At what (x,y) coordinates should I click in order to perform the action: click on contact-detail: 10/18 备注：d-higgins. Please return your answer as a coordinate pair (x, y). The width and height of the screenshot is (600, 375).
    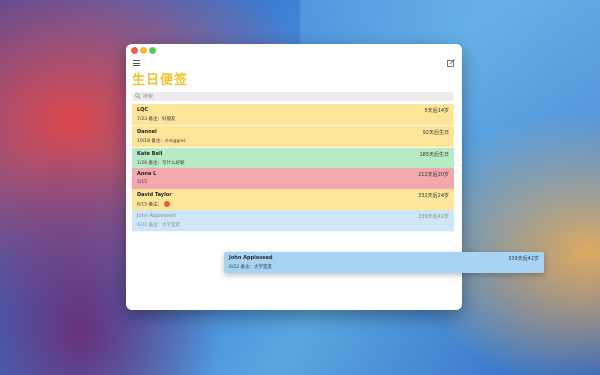
    Looking at the image, I should click on (161, 141).